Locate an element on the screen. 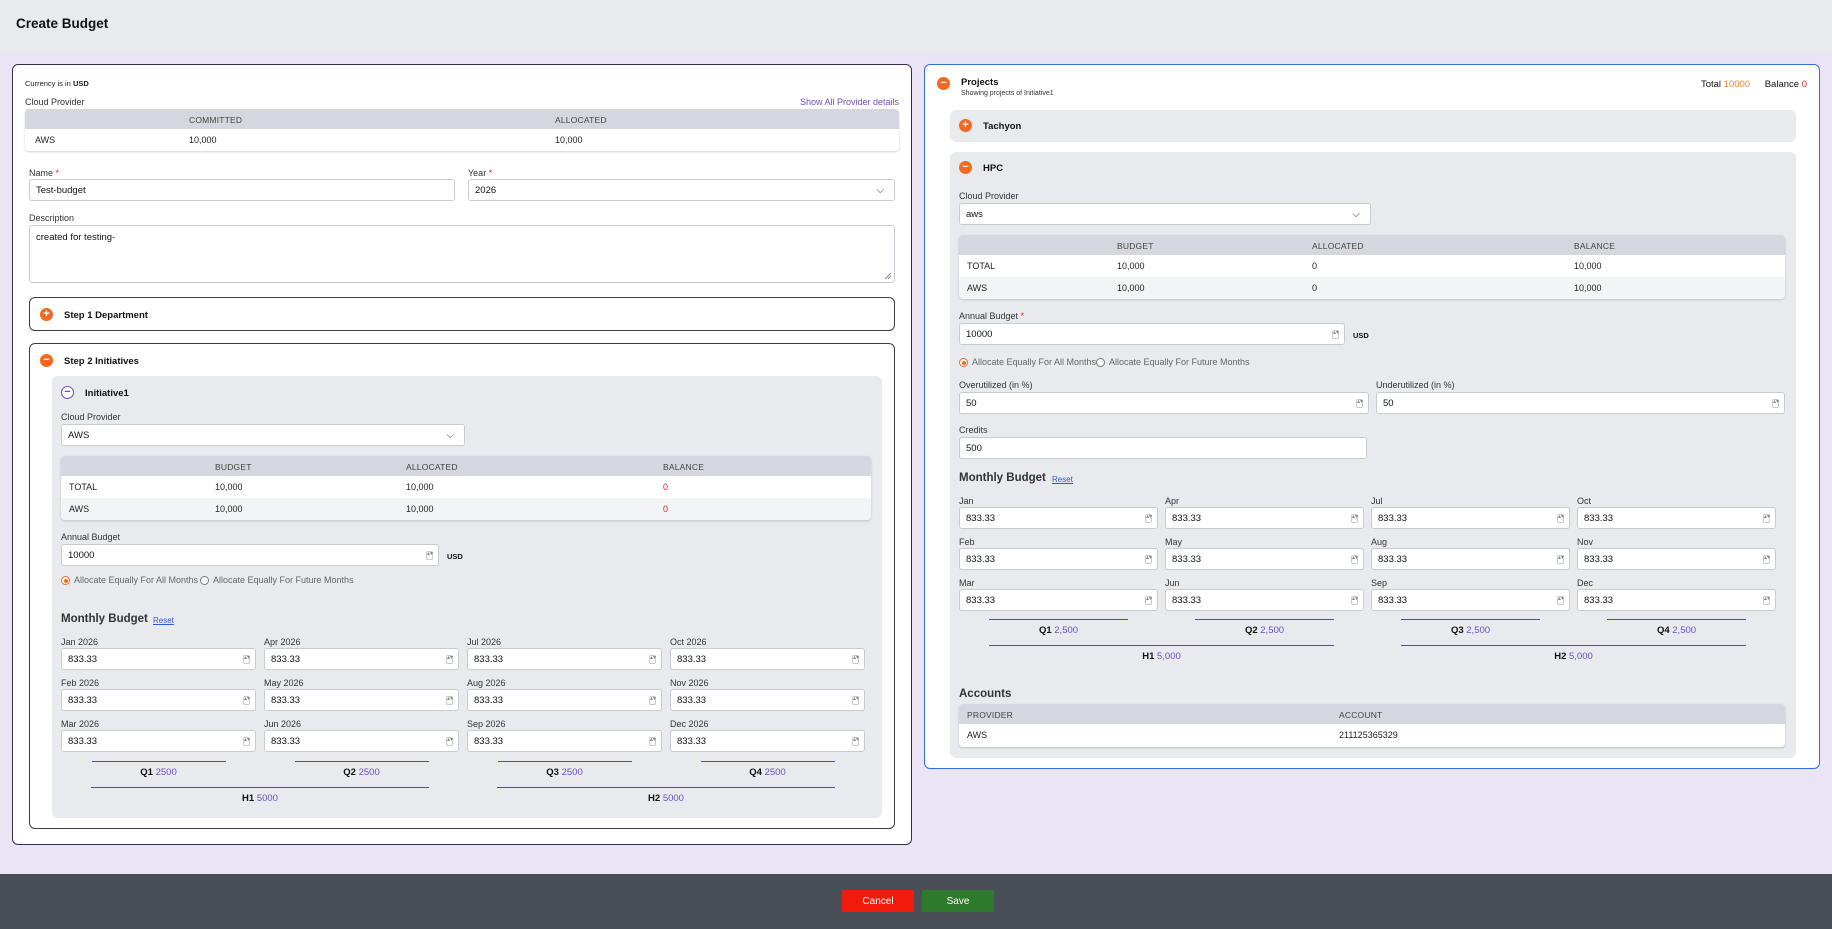 The width and height of the screenshot is (1832, 929). year-label-text: Year is located at coordinates (477, 173).